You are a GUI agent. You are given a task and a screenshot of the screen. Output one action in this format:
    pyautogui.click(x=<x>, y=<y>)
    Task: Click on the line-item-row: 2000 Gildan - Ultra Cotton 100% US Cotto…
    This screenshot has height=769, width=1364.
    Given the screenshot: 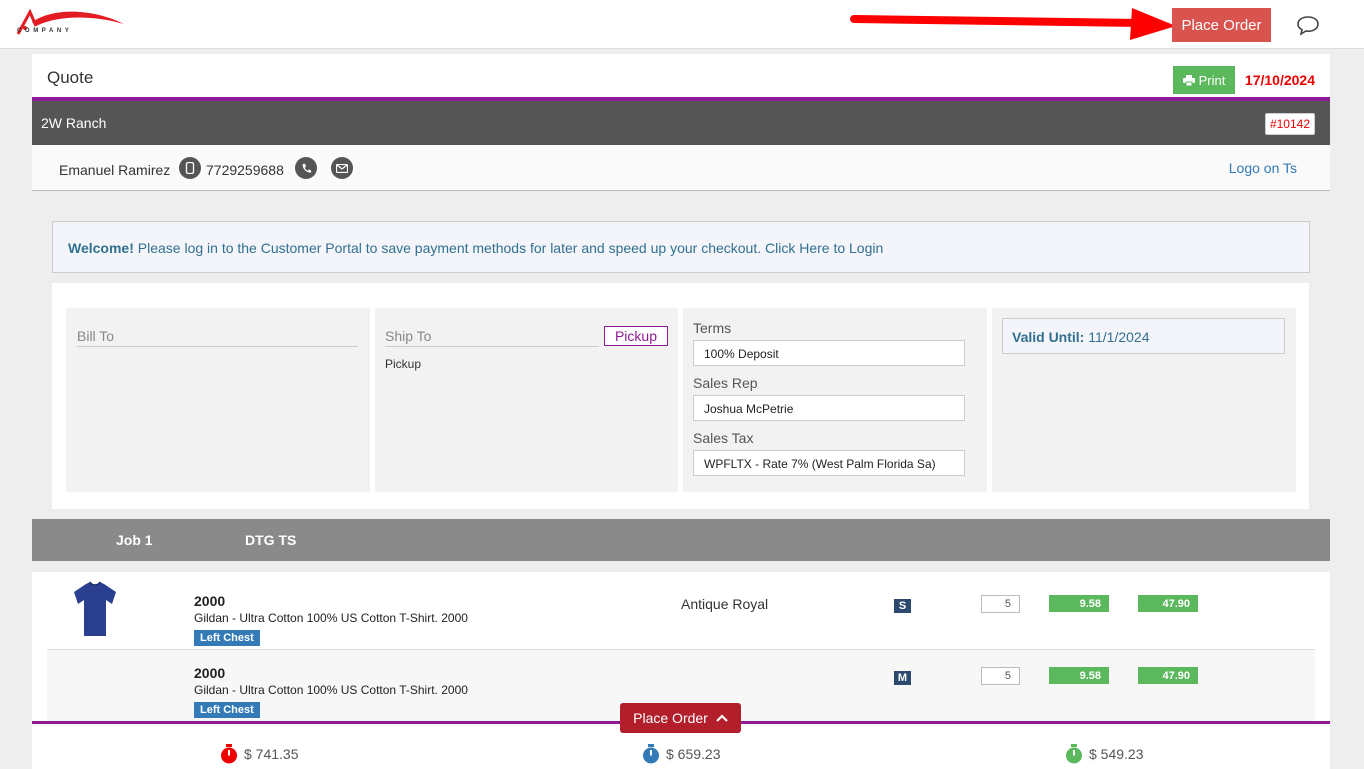 What is the action you would take?
    pyautogui.click(x=681, y=616)
    